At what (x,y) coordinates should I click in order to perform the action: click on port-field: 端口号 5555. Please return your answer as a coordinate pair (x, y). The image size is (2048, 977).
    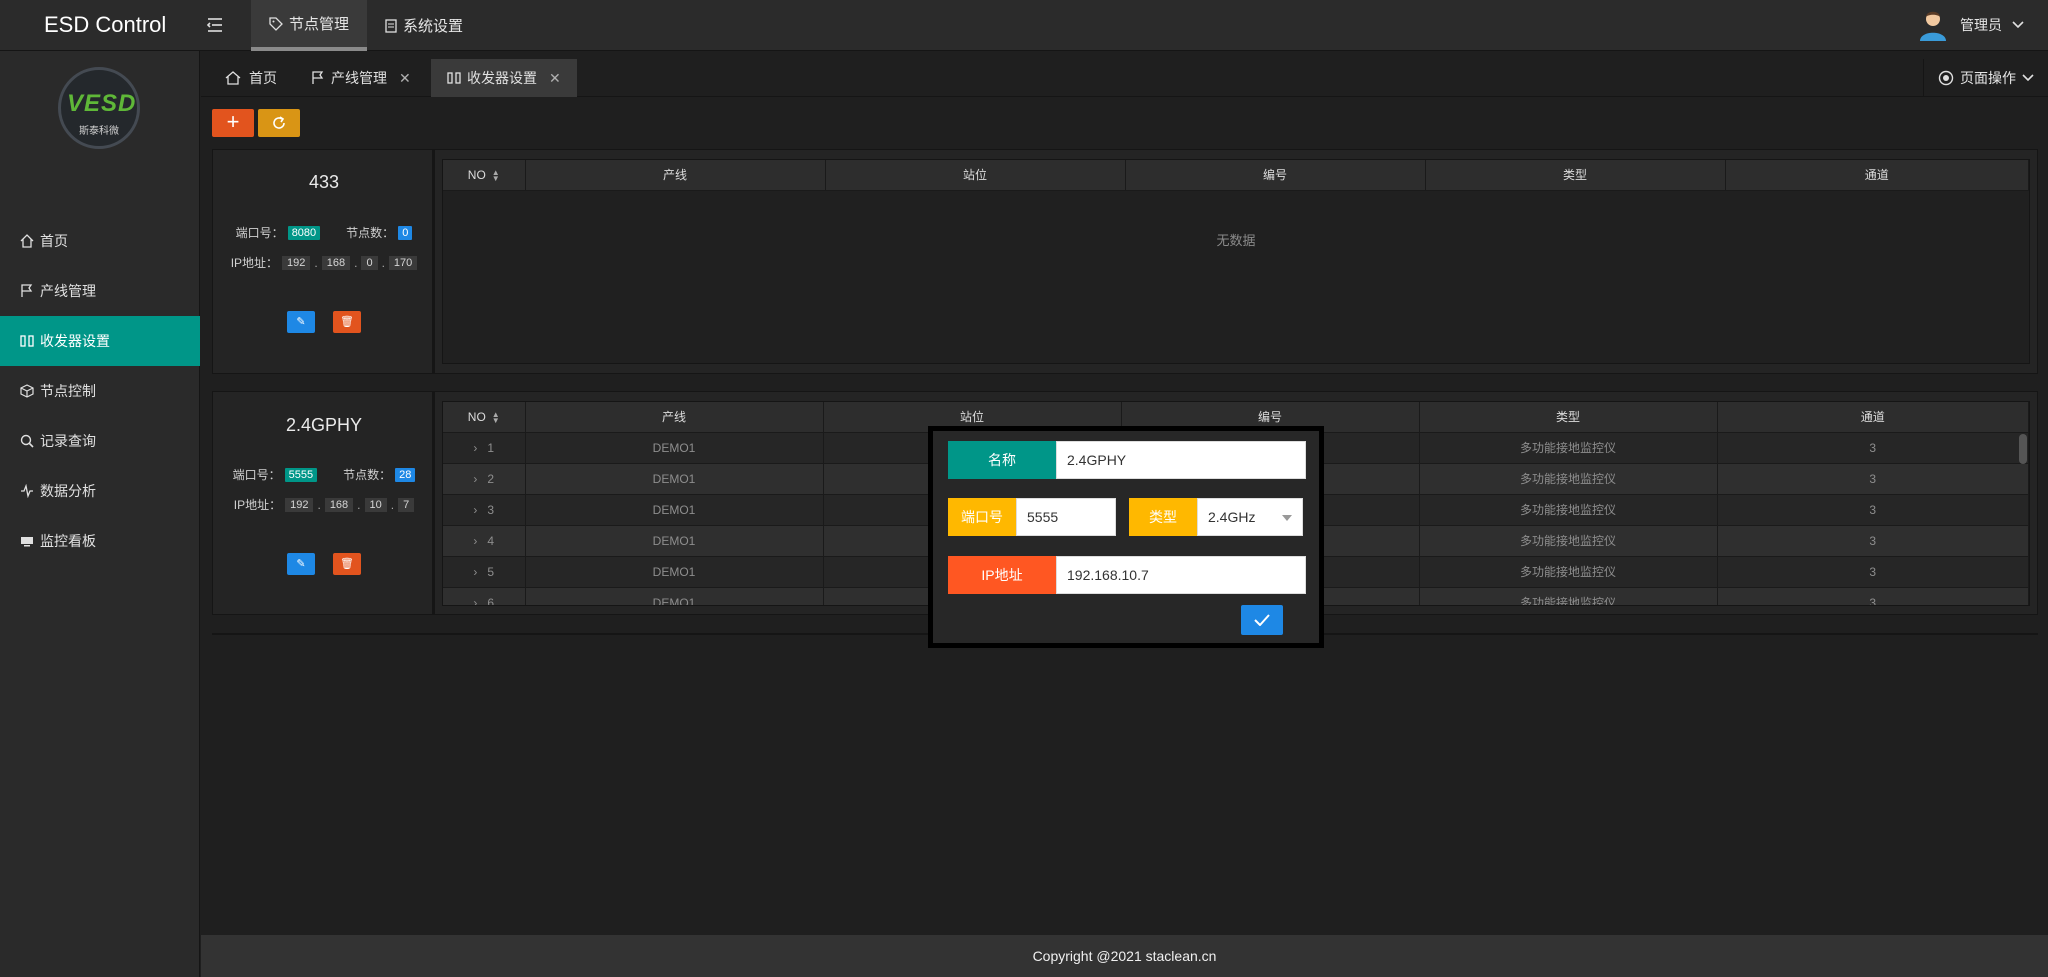
    Looking at the image, I should click on (1032, 517).